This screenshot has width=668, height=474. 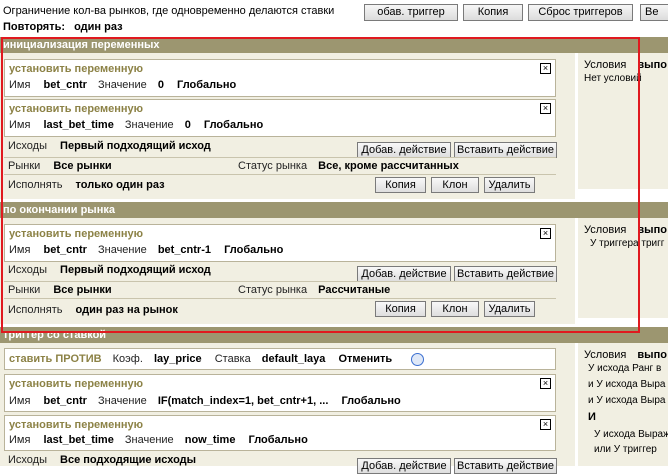 What do you see at coordinates (334, 335) in the screenshot?
I see `section-bet-trigger-header: триггер со ставкой` at bounding box center [334, 335].